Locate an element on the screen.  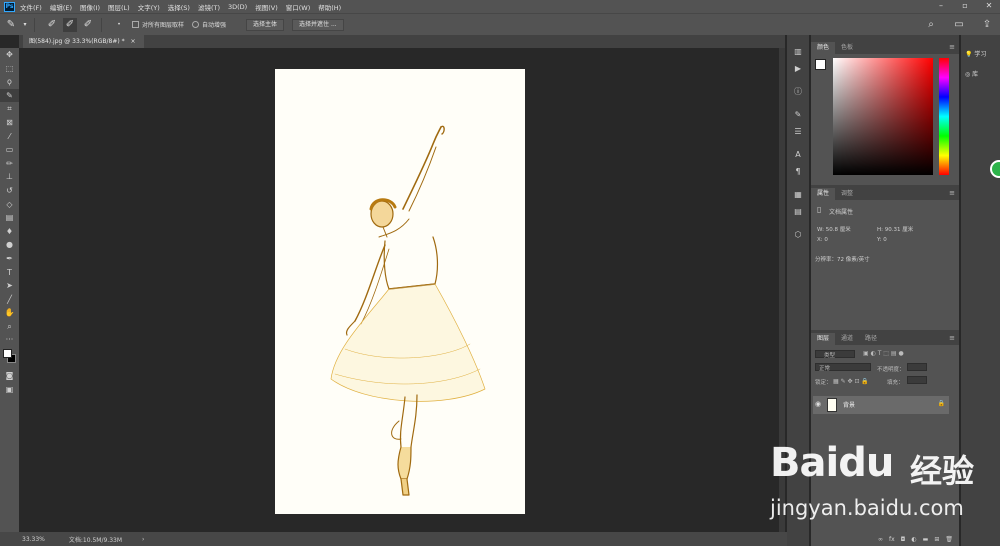
lock-icons: ▦ ✎ ✥ ⊡ 🔒 is located at coordinates (851, 381).